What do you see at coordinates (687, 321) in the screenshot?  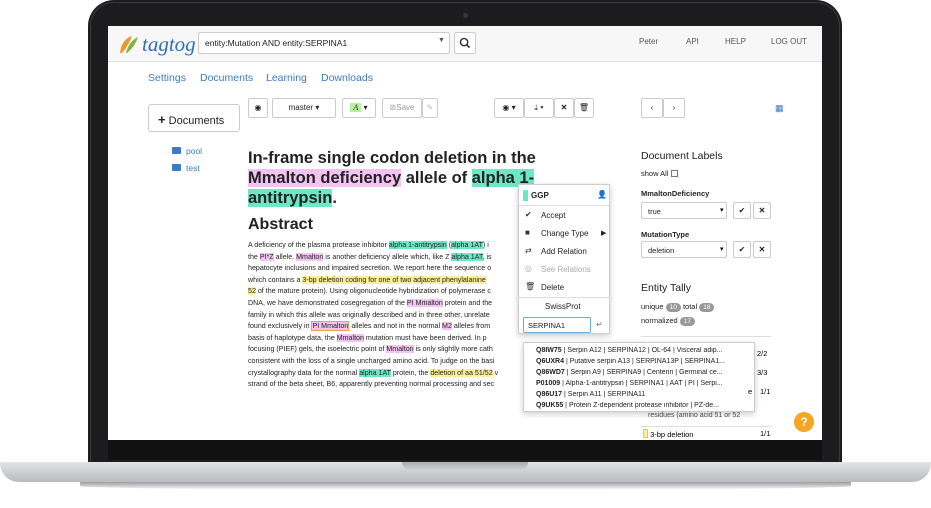 I see `normalized-count-badge: 17` at bounding box center [687, 321].